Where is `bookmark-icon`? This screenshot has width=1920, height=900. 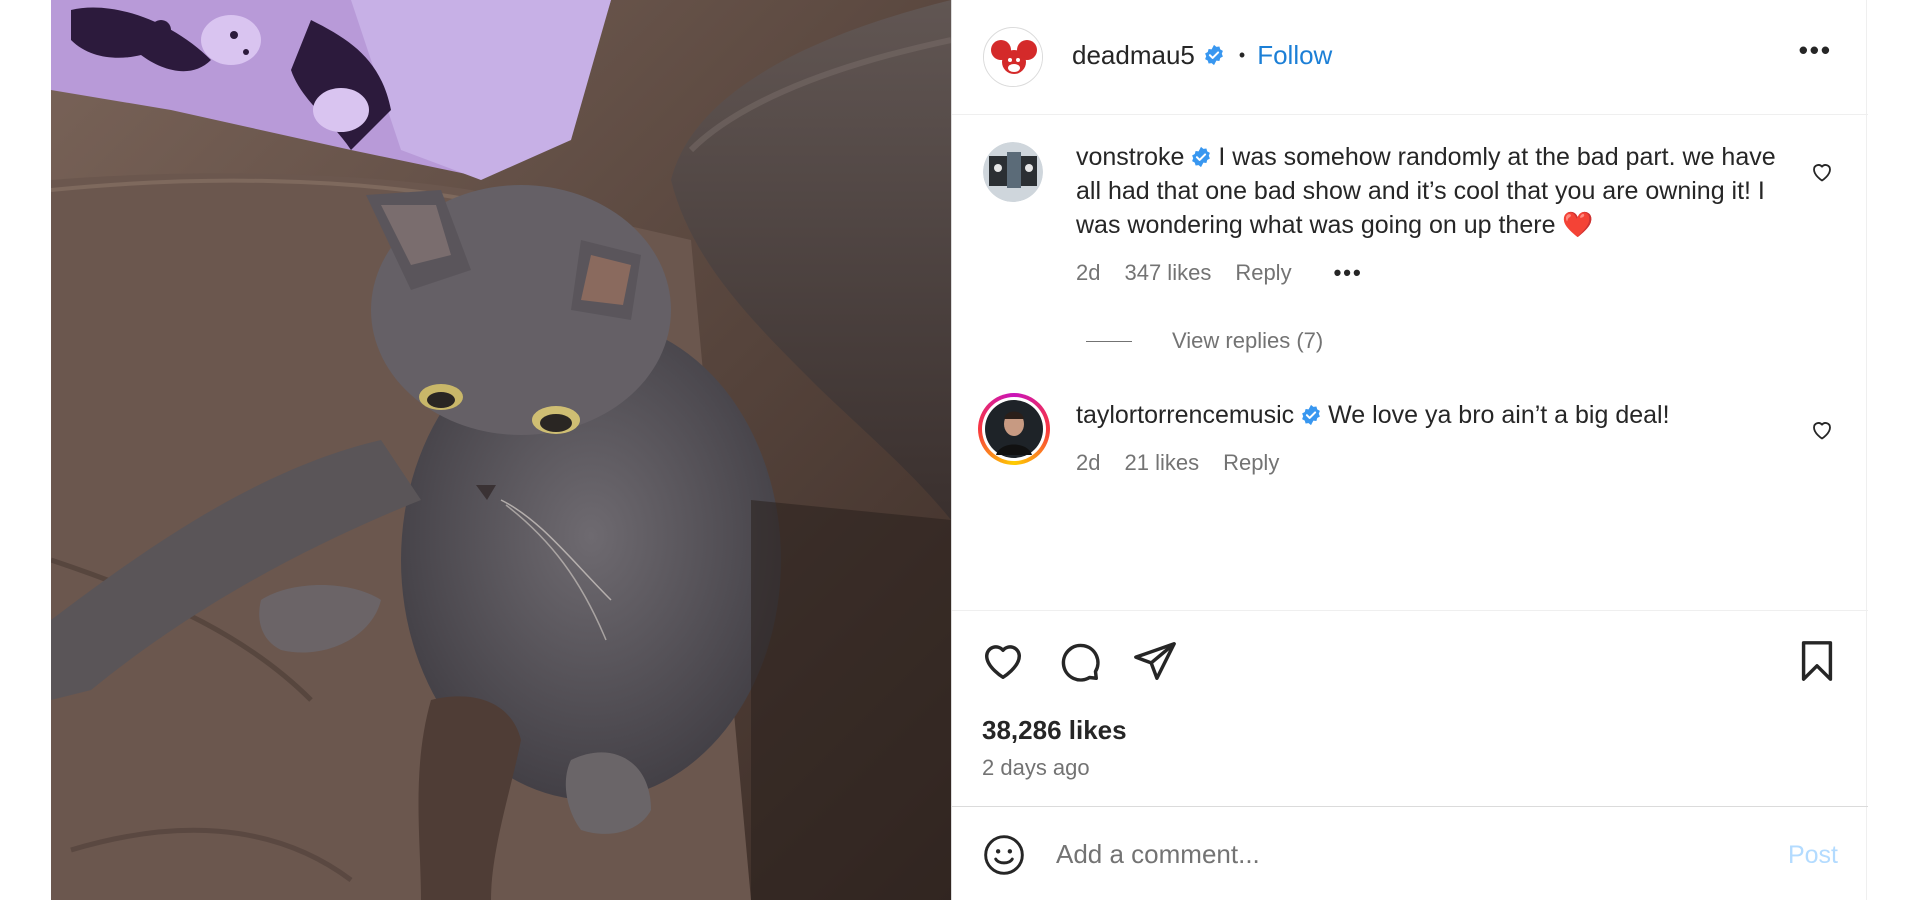 bookmark-icon is located at coordinates (1817, 661).